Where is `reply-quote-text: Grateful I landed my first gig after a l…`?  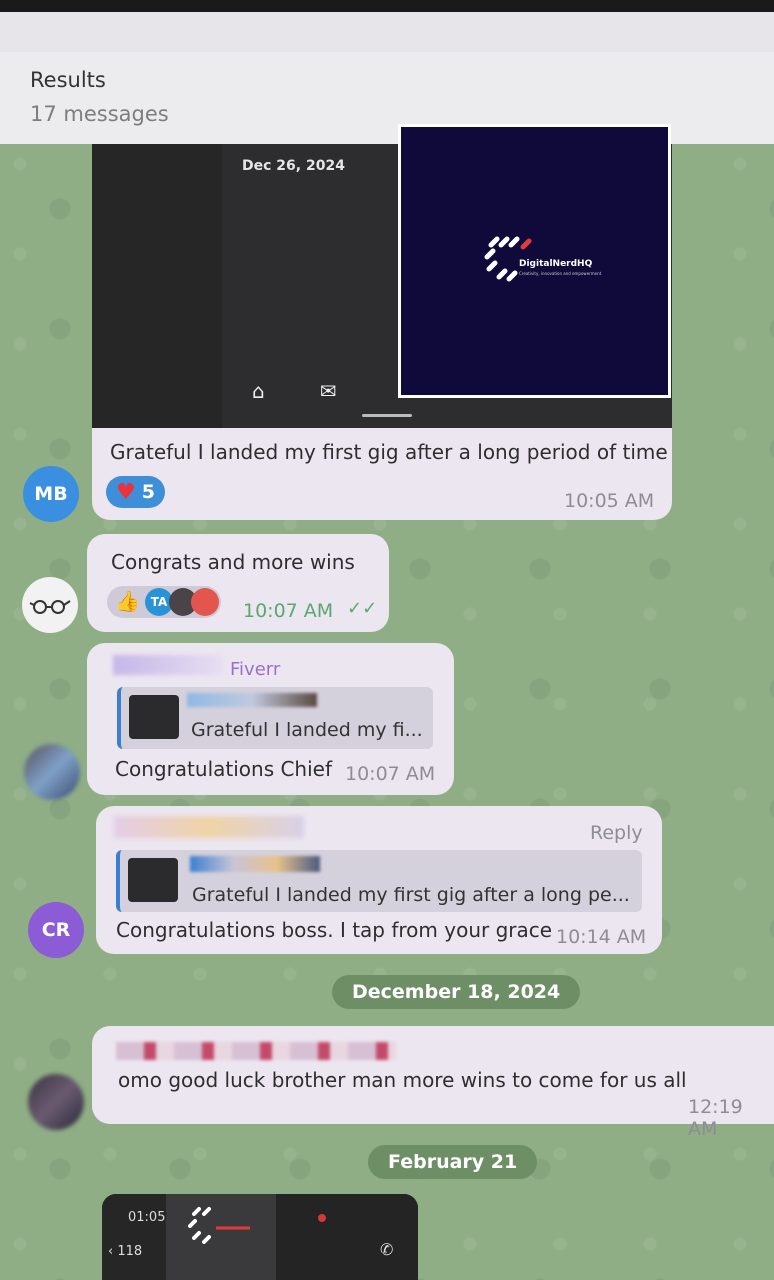 reply-quote-text: Grateful I landed my first gig after a l… is located at coordinates (411, 895).